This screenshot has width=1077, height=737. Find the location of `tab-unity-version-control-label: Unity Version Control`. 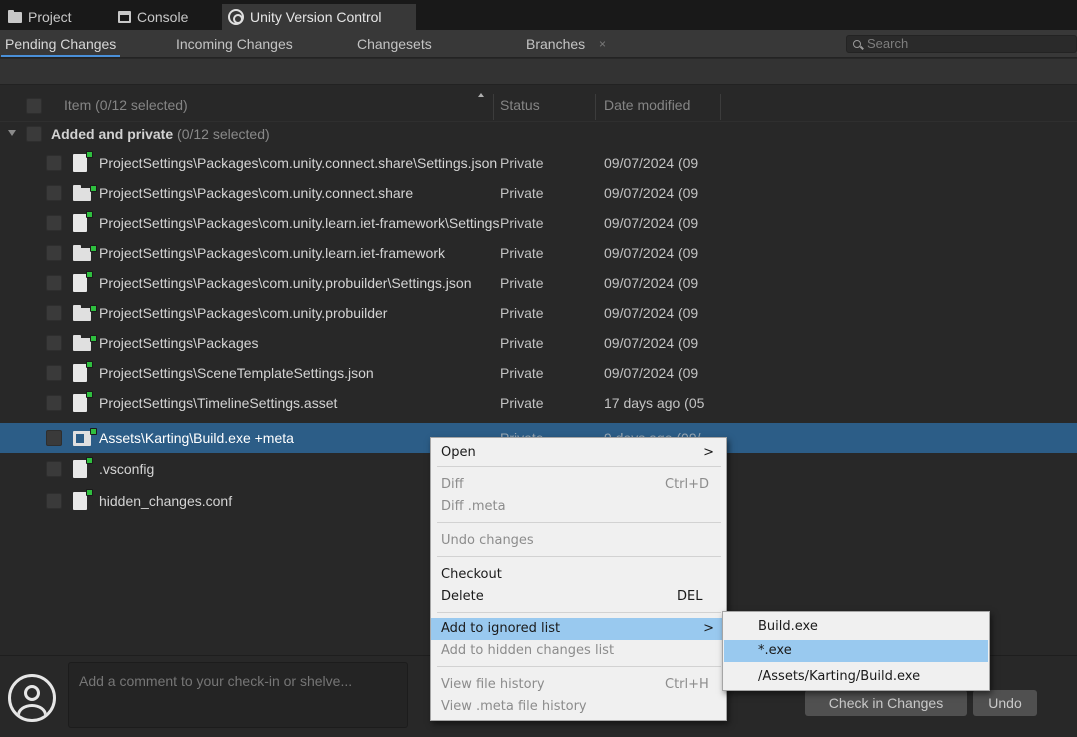

tab-unity-version-control-label: Unity Version Control is located at coordinates (316, 17).